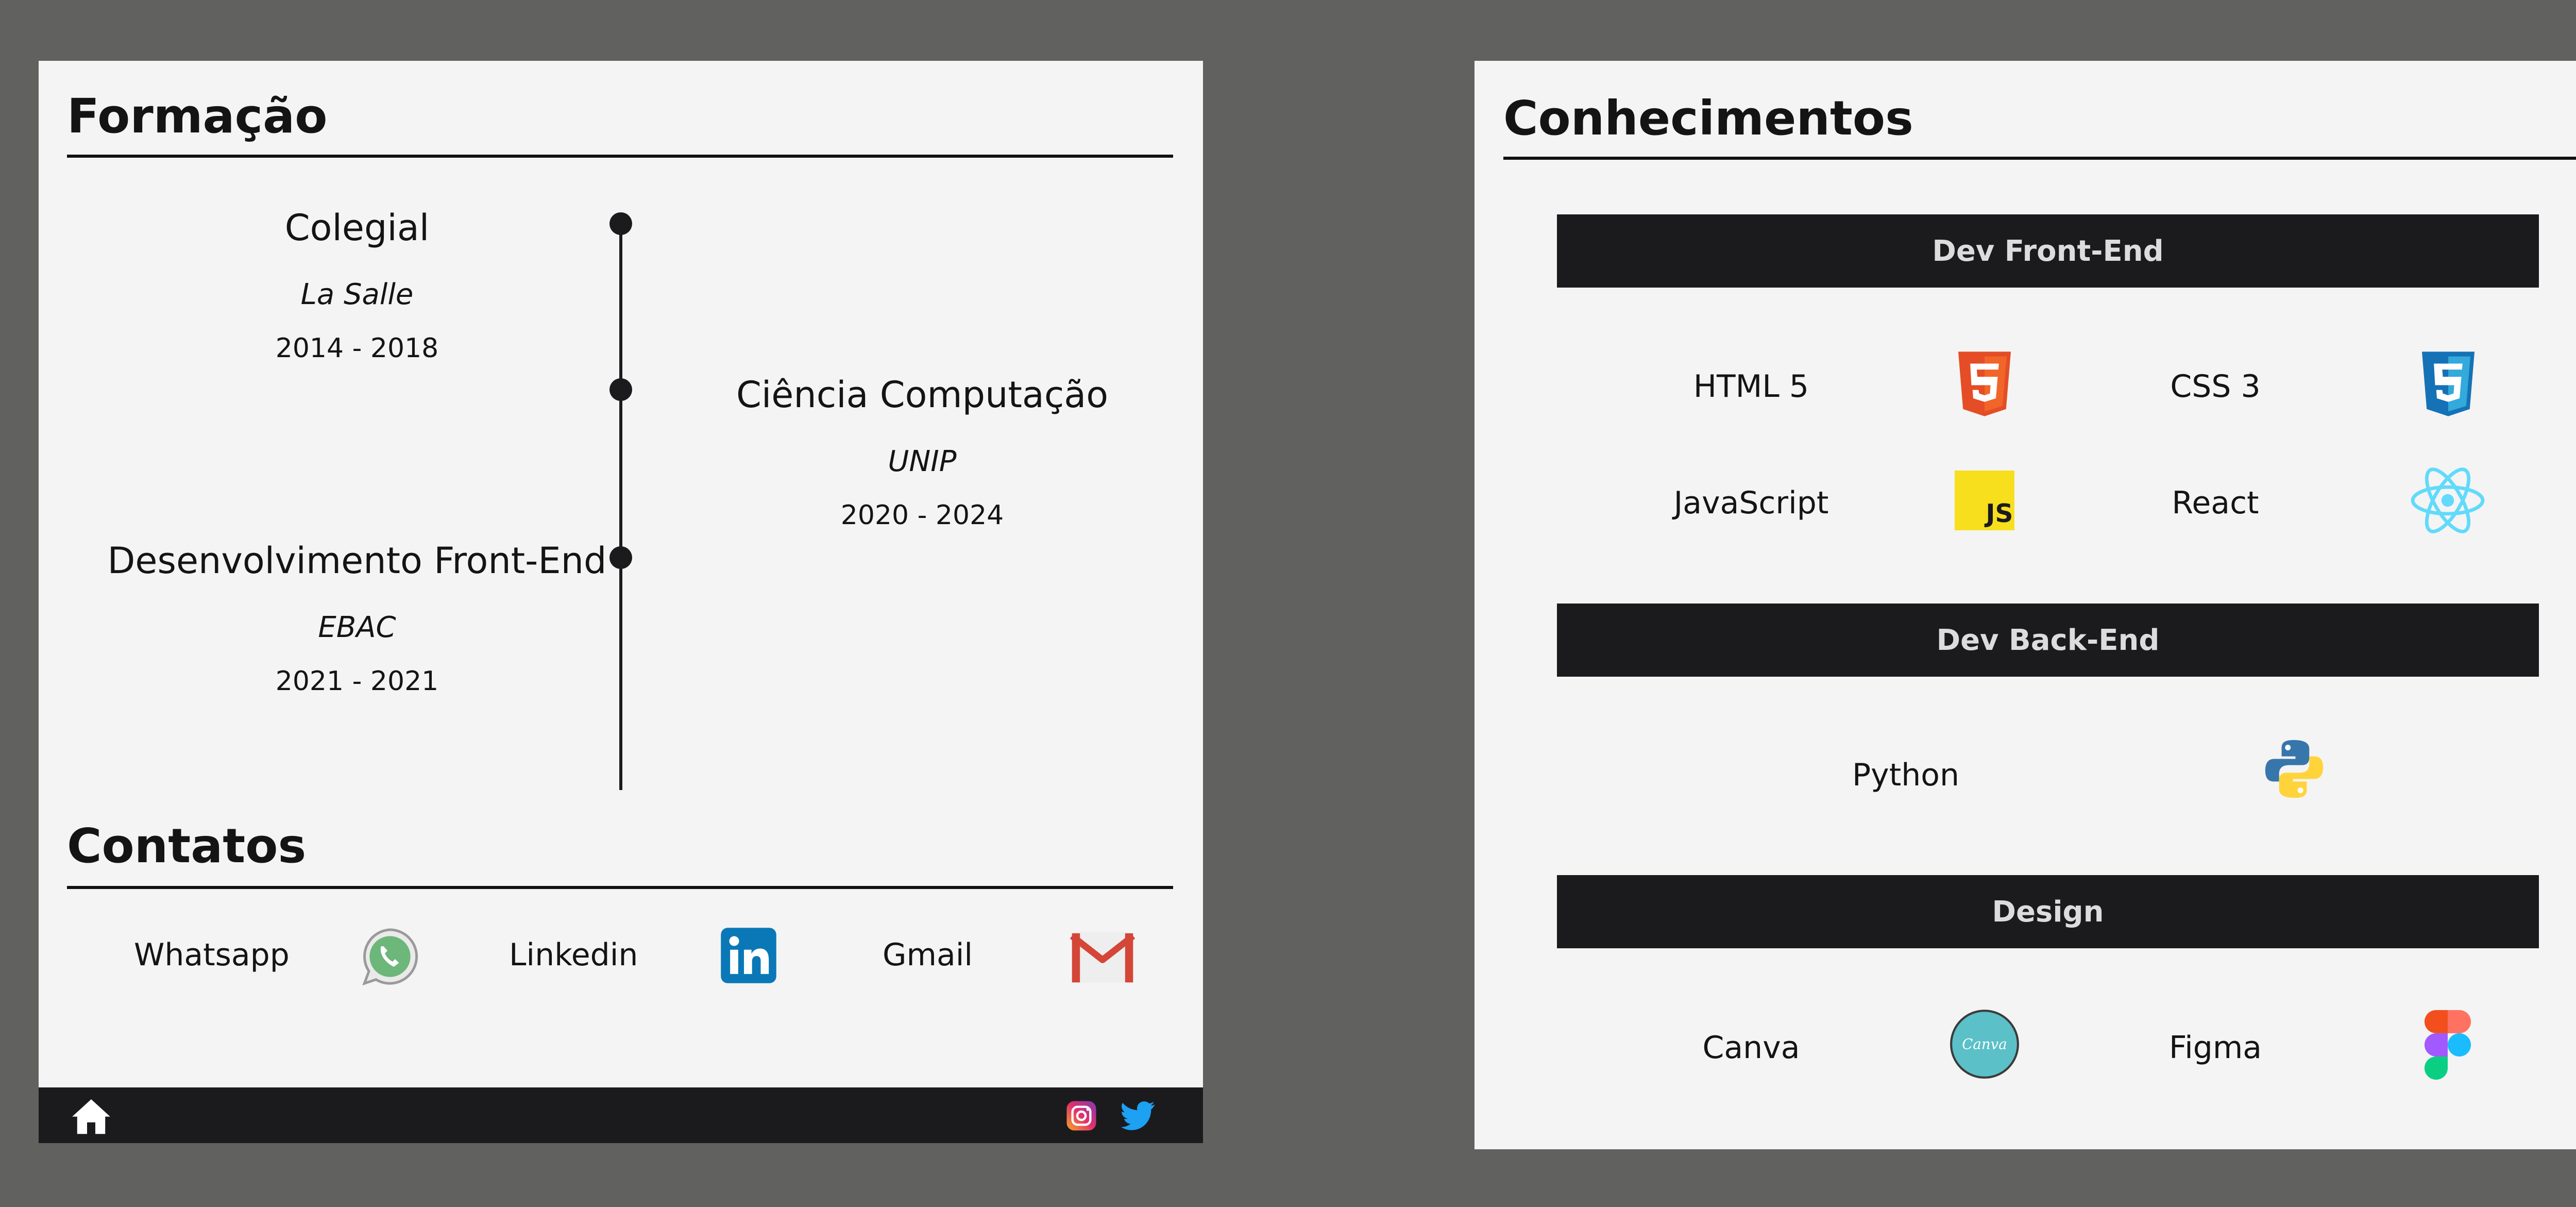 The image size is (2576, 1207). What do you see at coordinates (928, 955) in the screenshot?
I see `contact-label: Gmail` at bounding box center [928, 955].